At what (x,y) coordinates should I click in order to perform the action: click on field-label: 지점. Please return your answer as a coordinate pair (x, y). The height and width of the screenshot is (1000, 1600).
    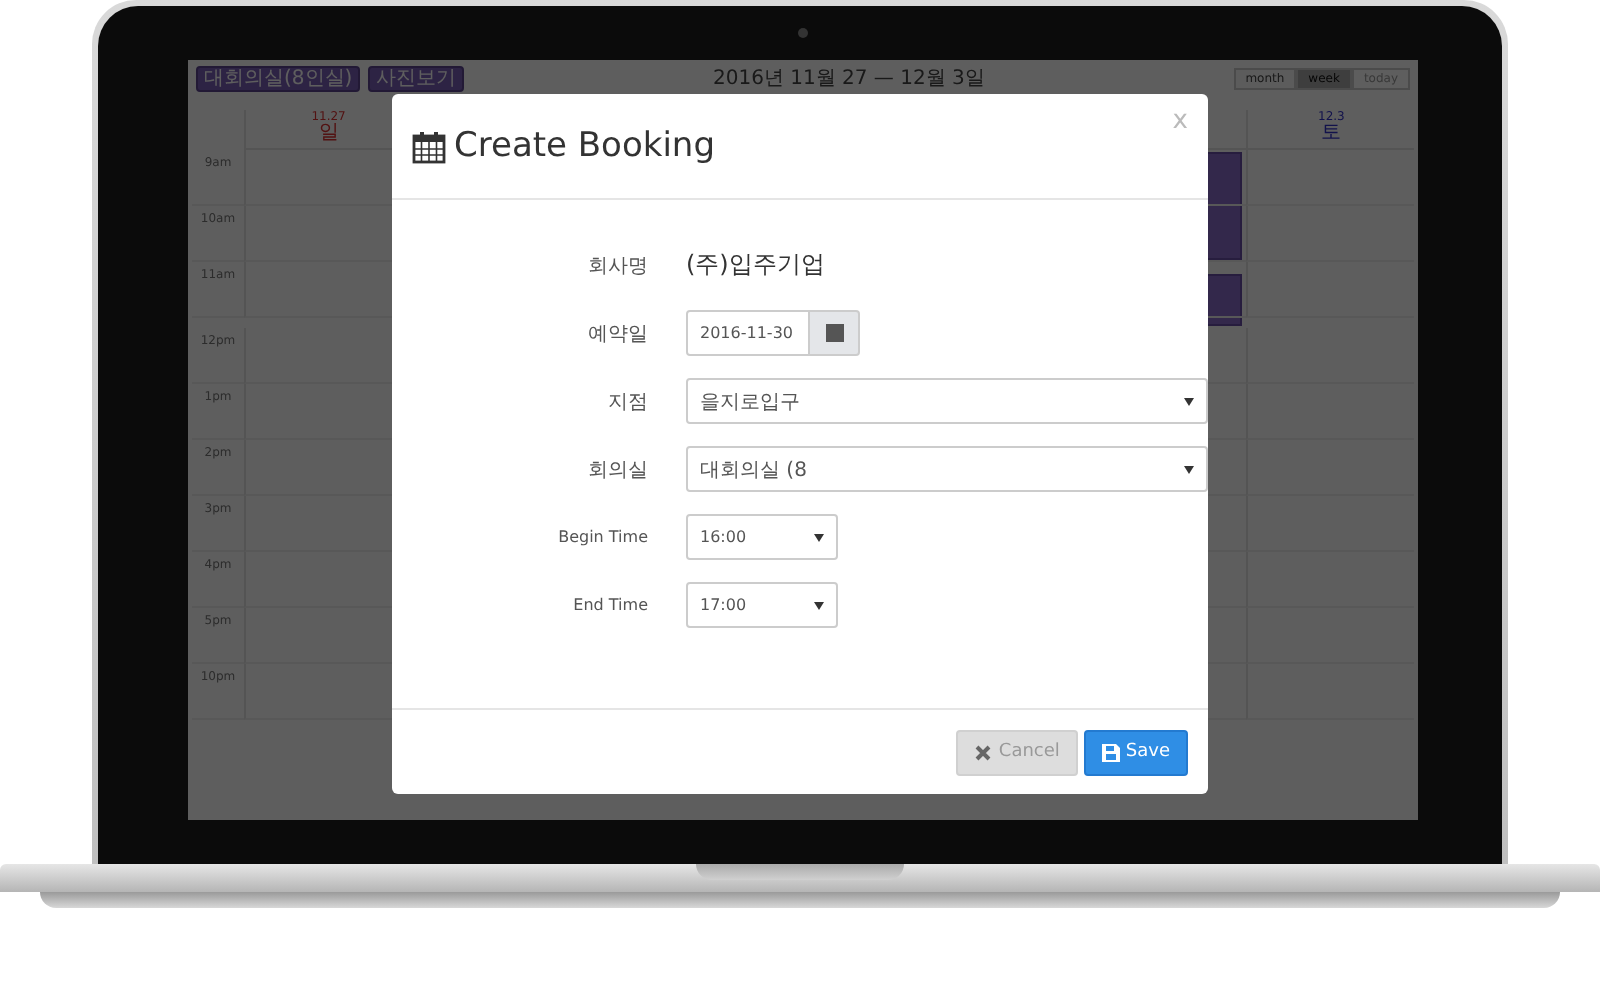
    Looking at the image, I should click on (627, 402).